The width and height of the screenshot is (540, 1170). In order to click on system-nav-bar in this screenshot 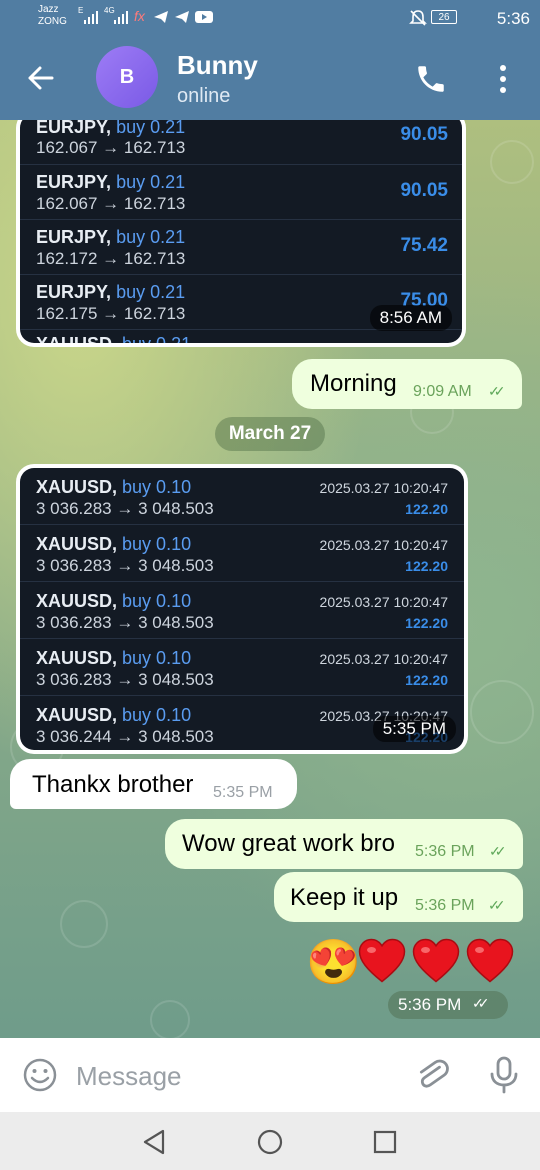, I will do `click(270, 1141)`.